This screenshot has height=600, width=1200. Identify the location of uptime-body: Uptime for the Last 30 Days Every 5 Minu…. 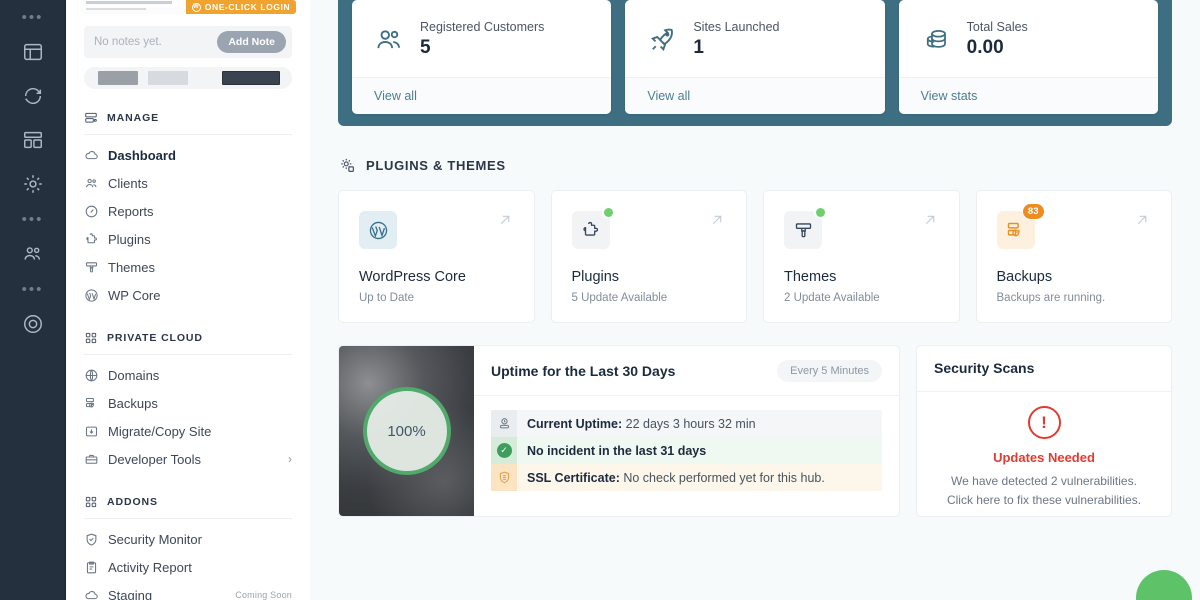
(686, 431).